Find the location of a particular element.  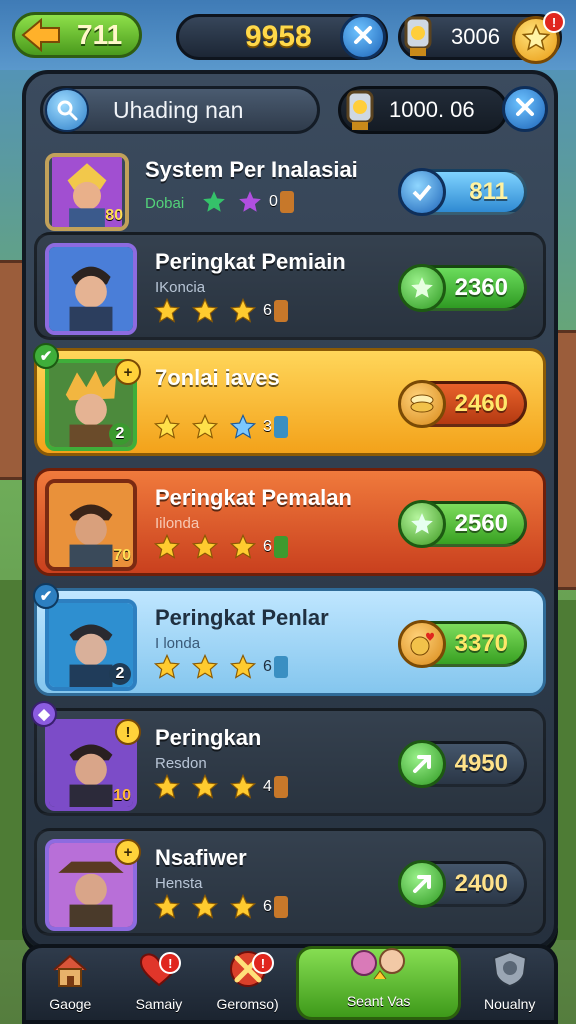

nav-item-shield: Noualny is located at coordinates (509, 984).